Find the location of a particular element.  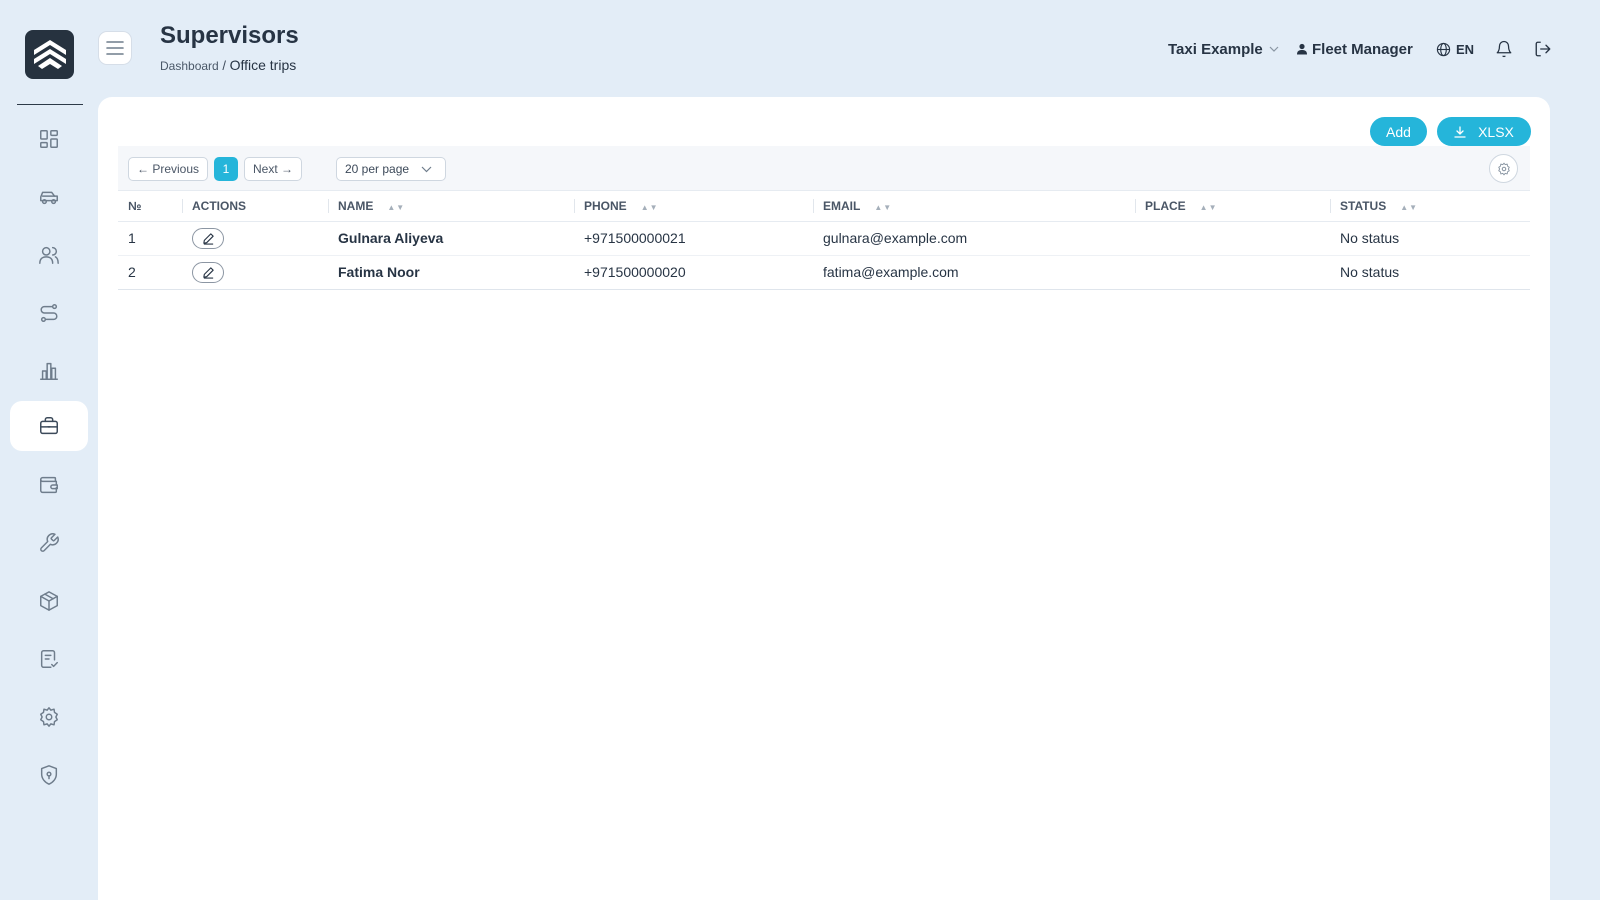

chart-icon is located at coordinates (49, 371).